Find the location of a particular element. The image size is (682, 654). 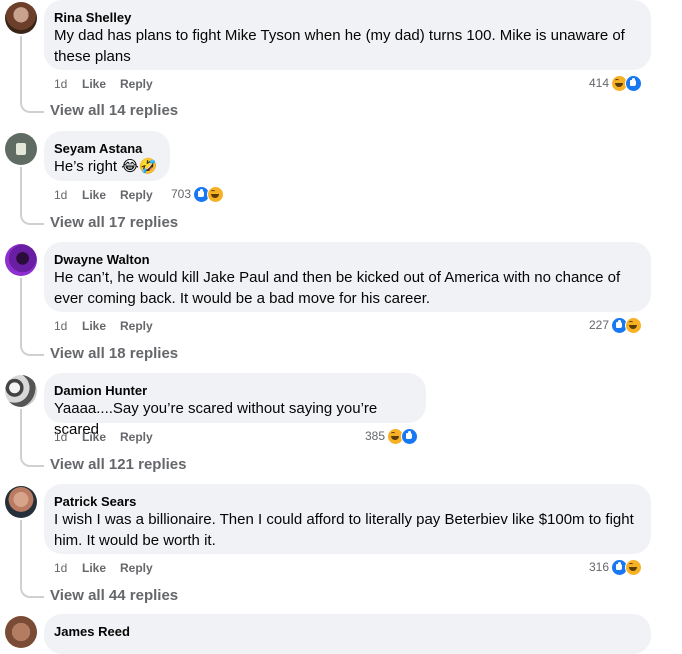

commenter-name: Rina Shelley is located at coordinates (346, 17).